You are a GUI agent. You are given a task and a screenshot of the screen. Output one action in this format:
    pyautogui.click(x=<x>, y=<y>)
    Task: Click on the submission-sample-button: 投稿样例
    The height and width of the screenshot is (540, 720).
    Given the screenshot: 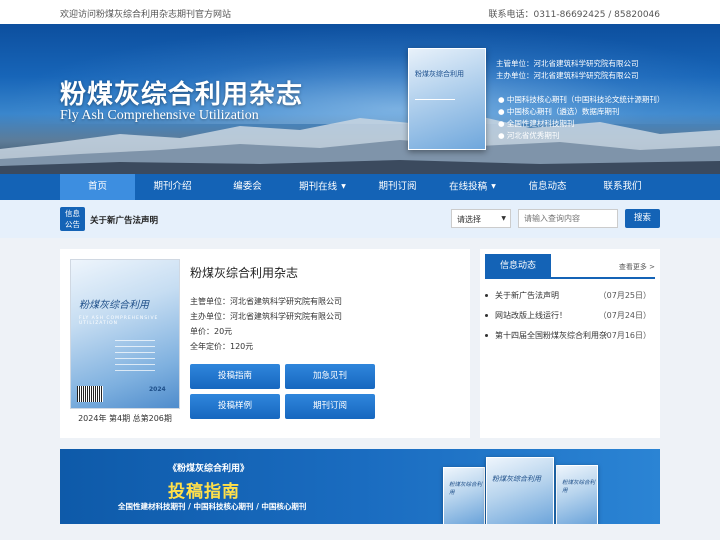 What is the action you would take?
    pyautogui.click(x=235, y=406)
    